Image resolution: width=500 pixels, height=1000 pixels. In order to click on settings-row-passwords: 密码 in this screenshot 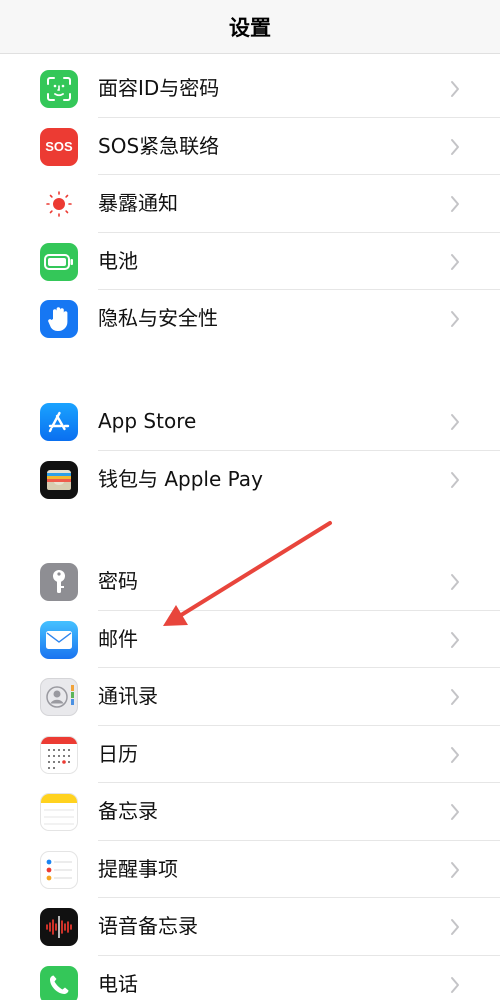, I will do `click(250, 582)`.